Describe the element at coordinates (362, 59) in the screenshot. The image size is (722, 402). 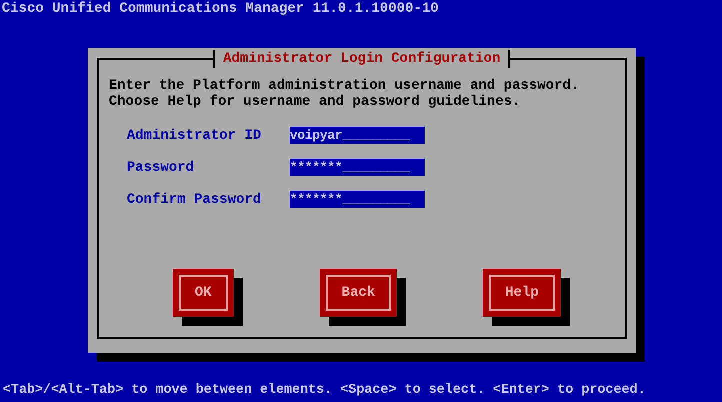
I see `dialog-title: Administrator Login Configuration` at that location.